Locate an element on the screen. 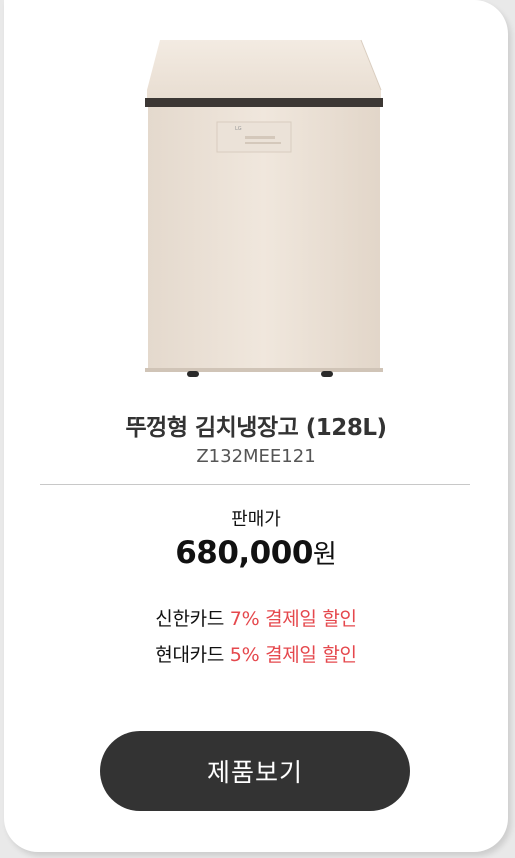  promotion-hyundai: 현대카드 5% 결제일 할인 is located at coordinates (256, 653).